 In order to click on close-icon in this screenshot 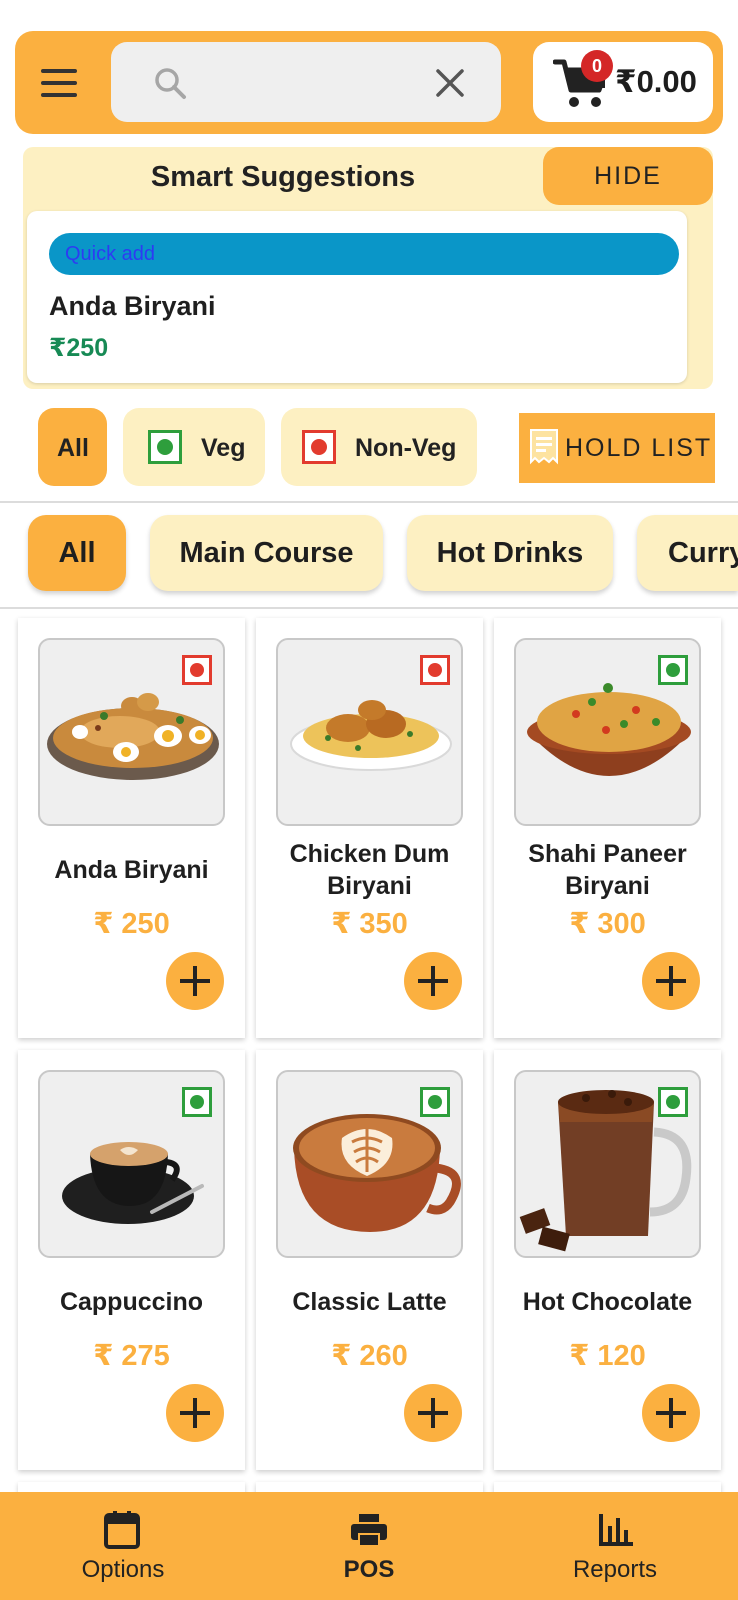, I will do `click(450, 83)`.